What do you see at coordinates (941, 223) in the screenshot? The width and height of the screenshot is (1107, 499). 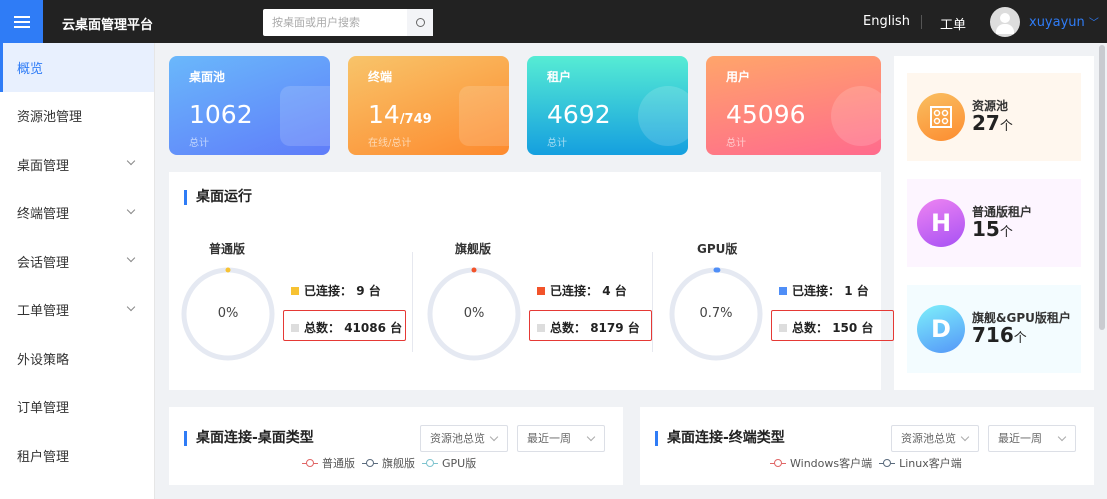 I see `h-letter-icon: H` at bounding box center [941, 223].